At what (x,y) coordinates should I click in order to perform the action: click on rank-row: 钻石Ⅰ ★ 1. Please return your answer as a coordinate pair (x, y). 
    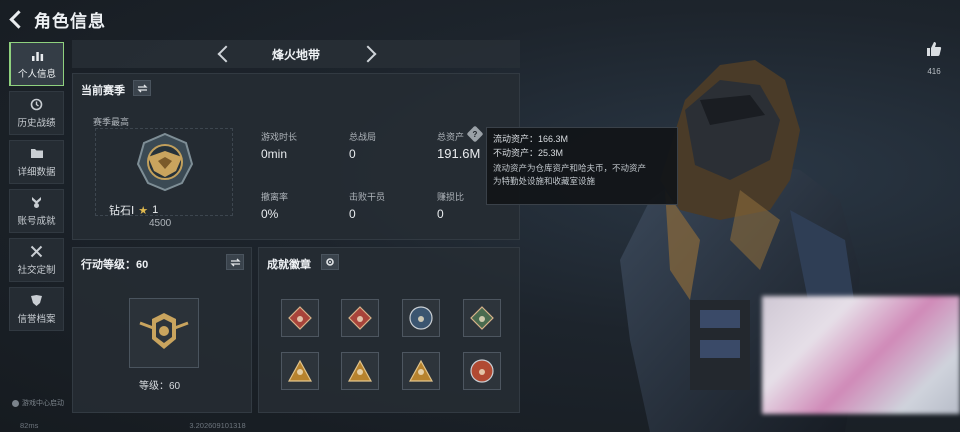
    Looking at the image, I should click on (133, 210).